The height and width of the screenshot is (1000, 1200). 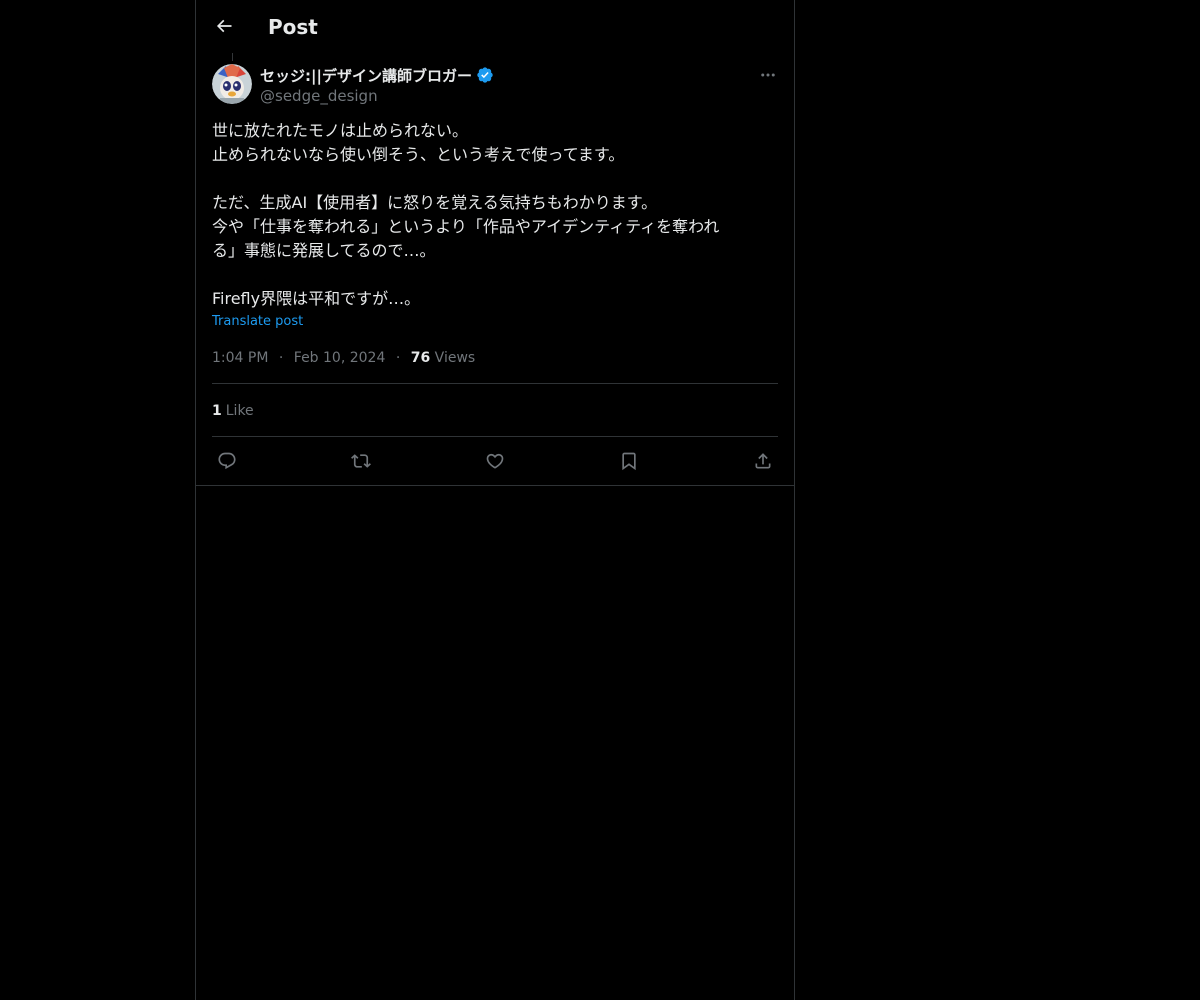 What do you see at coordinates (495, 26) in the screenshot?
I see `post-header: Post` at bounding box center [495, 26].